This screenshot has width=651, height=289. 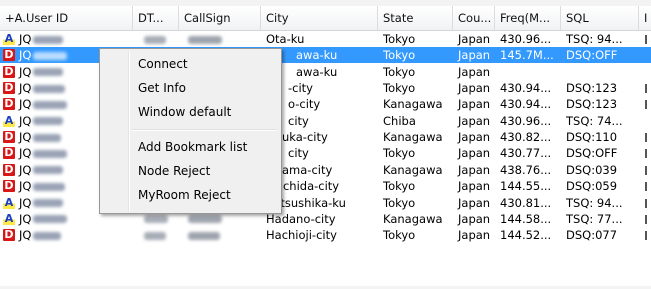 What do you see at coordinates (305, 137) in the screenshot?
I see `cell-city: uka-city` at bounding box center [305, 137].